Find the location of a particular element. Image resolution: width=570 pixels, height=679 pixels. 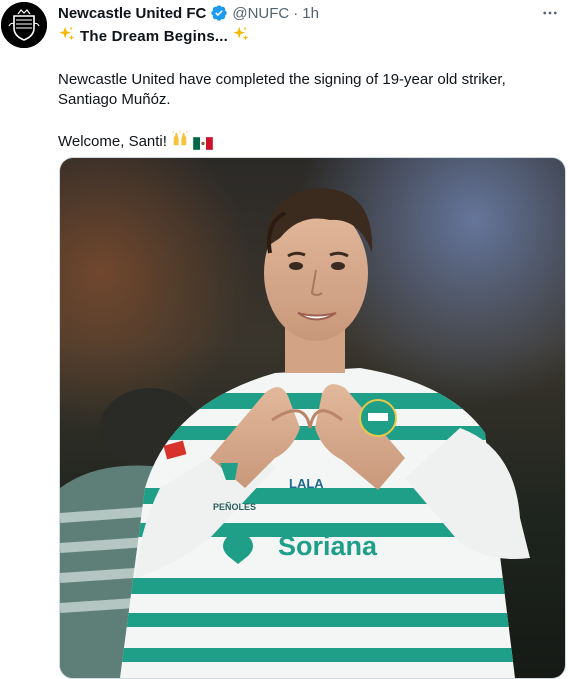

sponsor-penoles: PEÑOLES is located at coordinates (234, 507).